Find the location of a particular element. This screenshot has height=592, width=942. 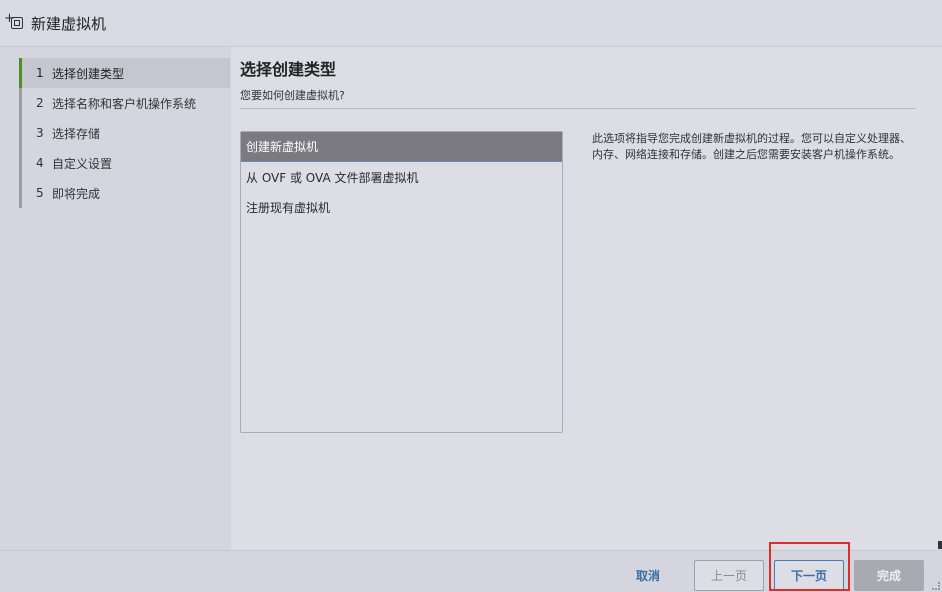

previous-button: 上一页 is located at coordinates (729, 575).